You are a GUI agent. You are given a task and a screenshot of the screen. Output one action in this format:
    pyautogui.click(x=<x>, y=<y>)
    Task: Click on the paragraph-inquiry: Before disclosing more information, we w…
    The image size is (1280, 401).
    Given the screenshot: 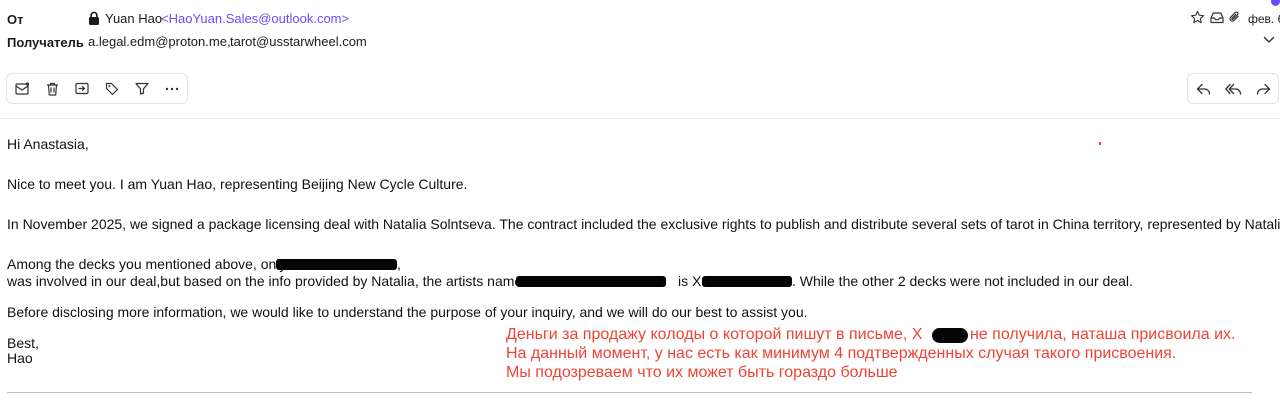 What is the action you would take?
    pyautogui.click(x=407, y=312)
    